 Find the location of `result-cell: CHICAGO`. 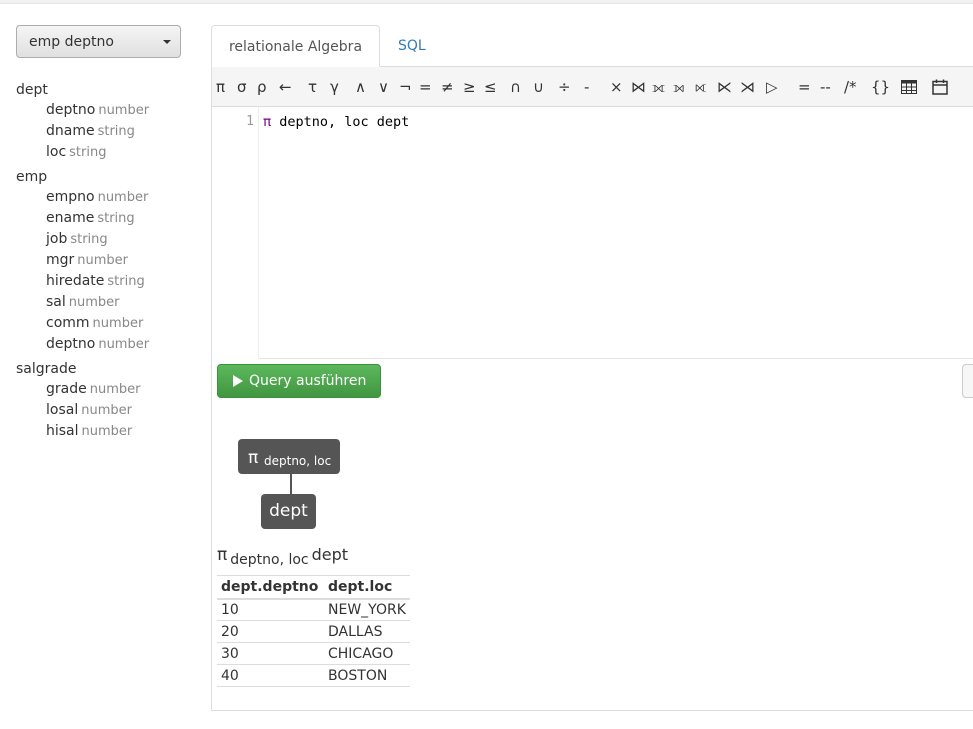

result-cell: CHICAGO is located at coordinates (367, 653).